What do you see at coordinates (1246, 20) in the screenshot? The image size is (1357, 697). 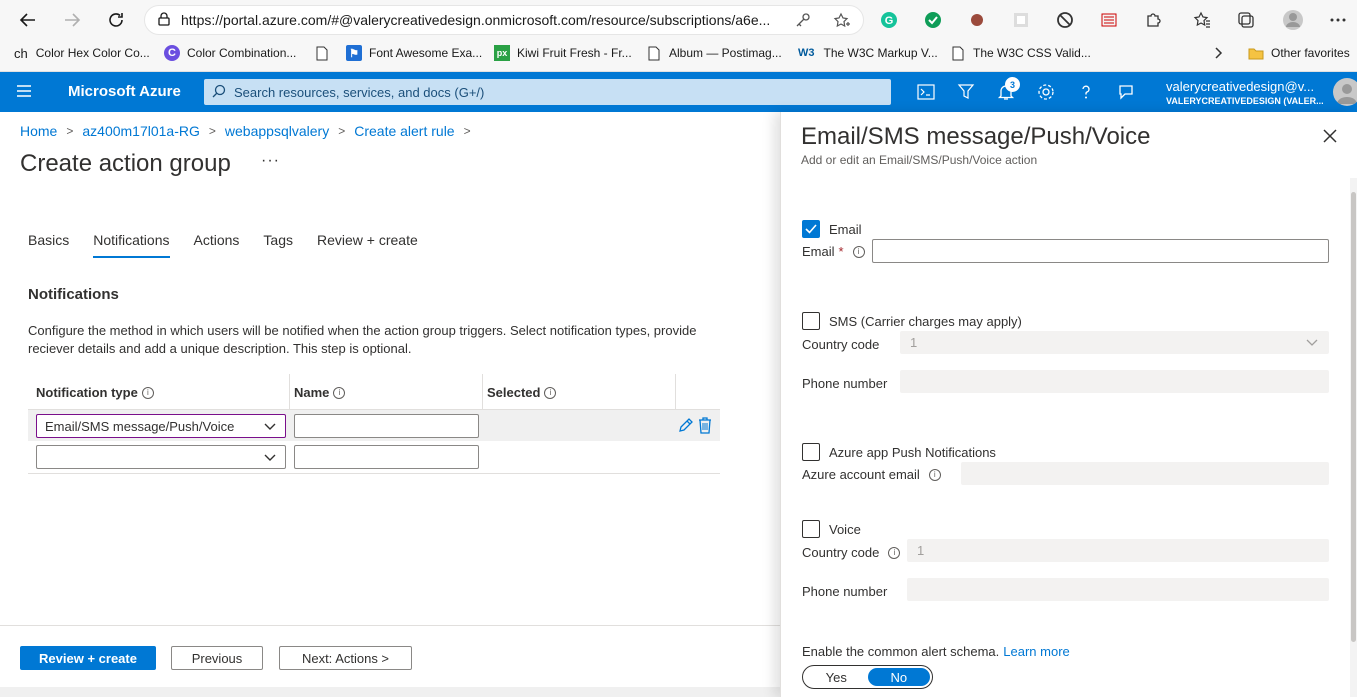 I see `collections-icon` at bounding box center [1246, 20].